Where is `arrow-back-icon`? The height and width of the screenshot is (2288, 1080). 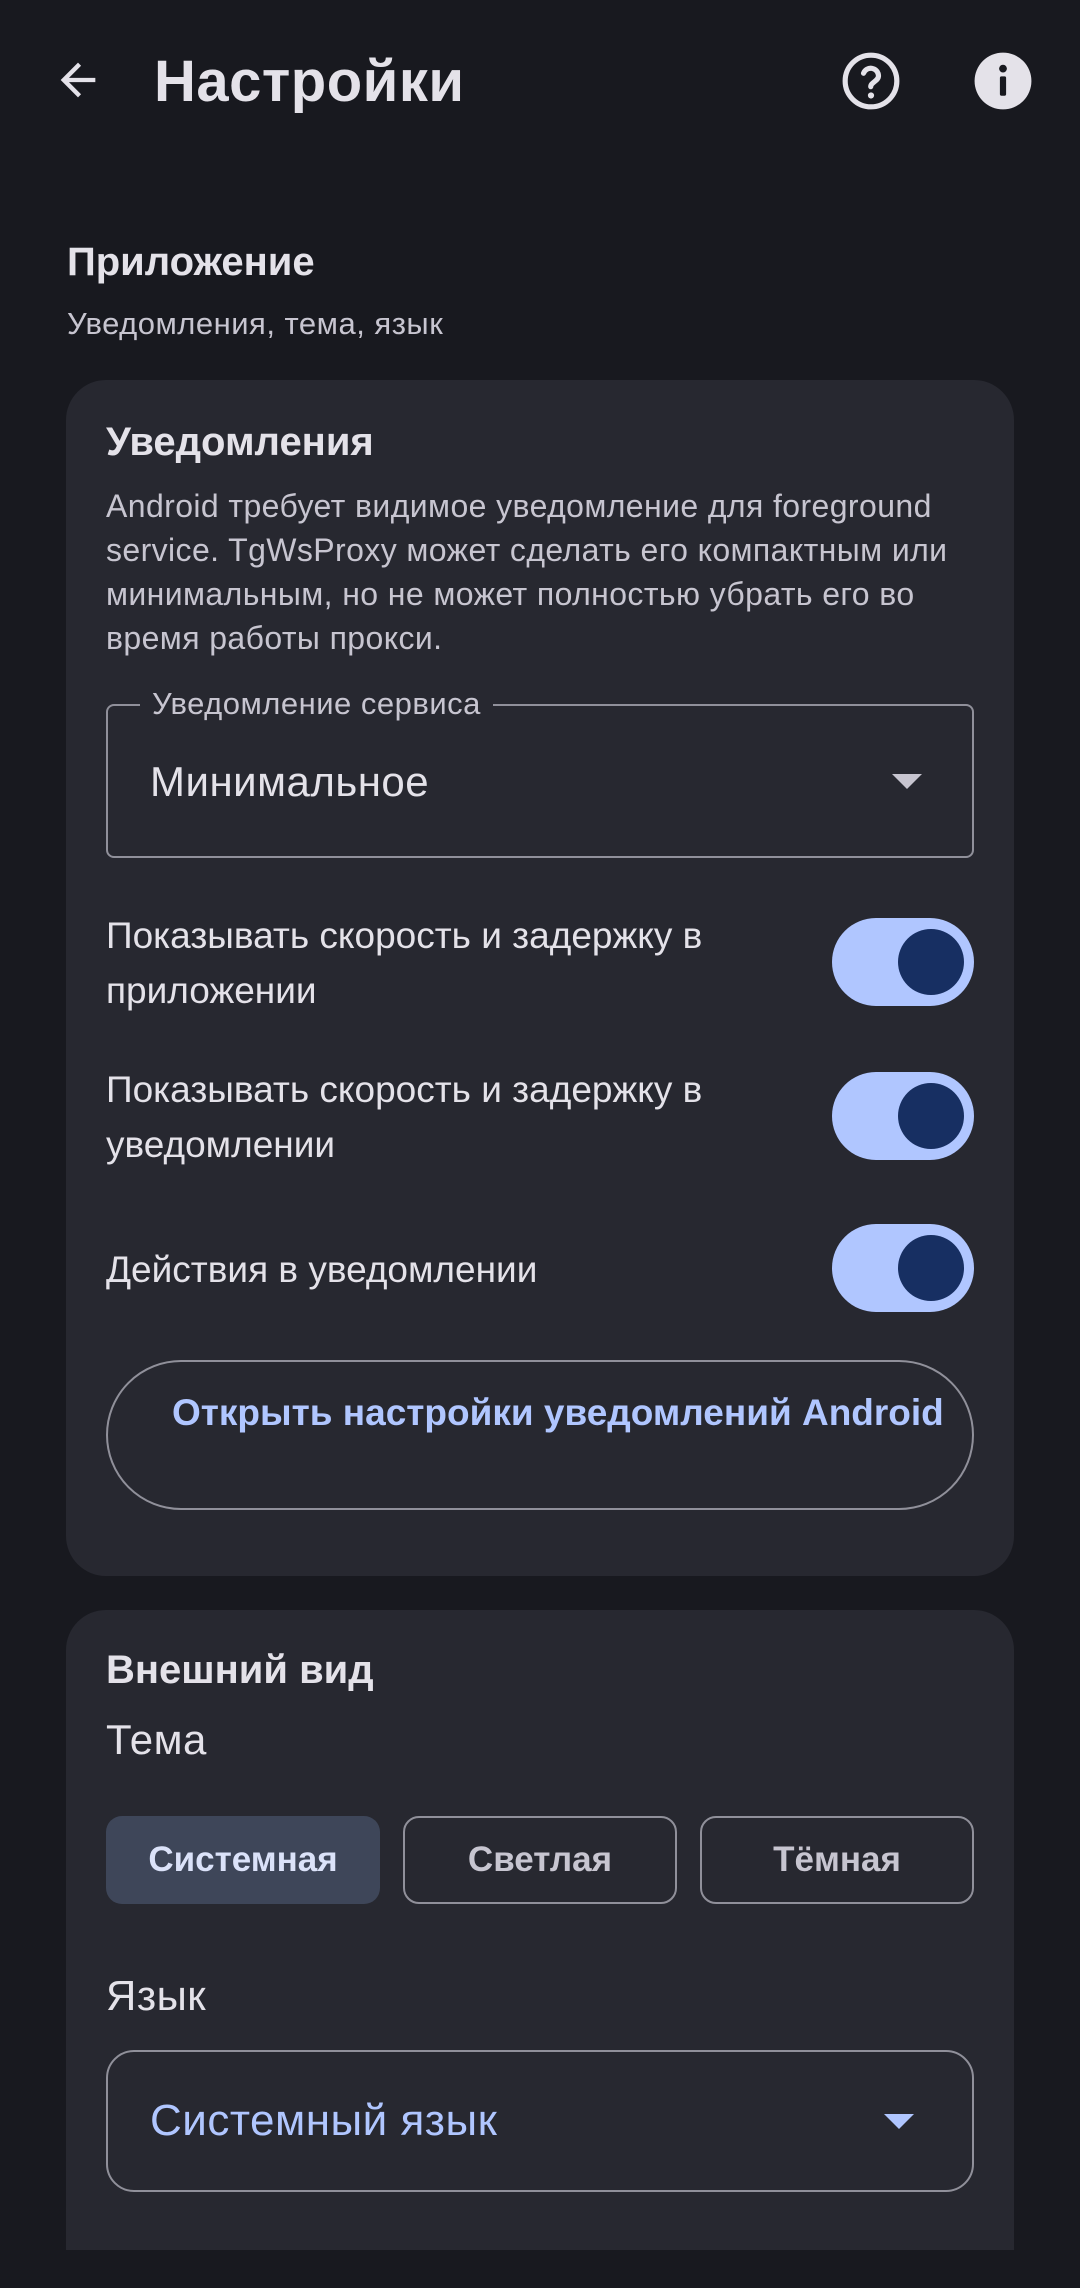
arrow-back-icon is located at coordinates (78, 80).